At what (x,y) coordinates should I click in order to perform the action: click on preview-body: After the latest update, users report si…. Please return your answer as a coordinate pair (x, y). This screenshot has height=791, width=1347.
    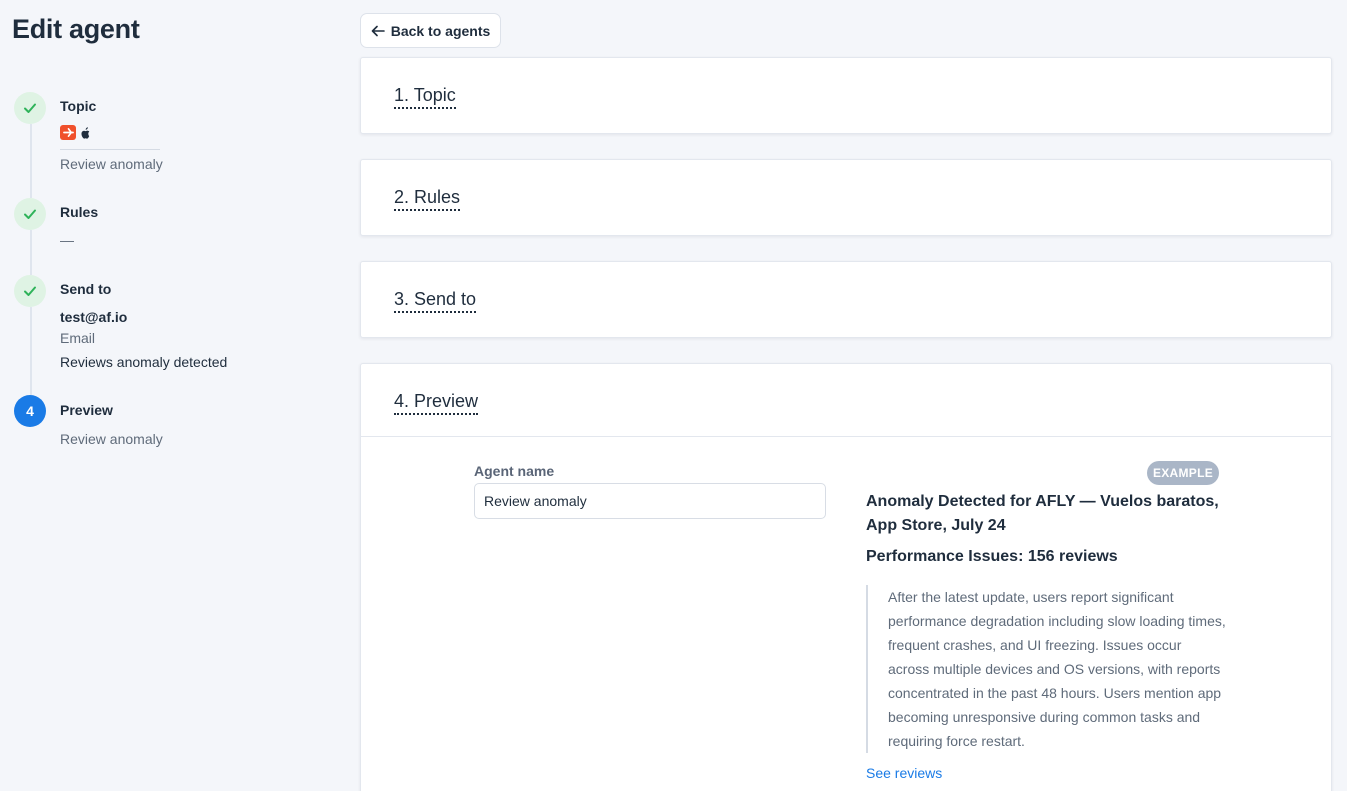
    Looking at the image, I should click on (1046, 669).